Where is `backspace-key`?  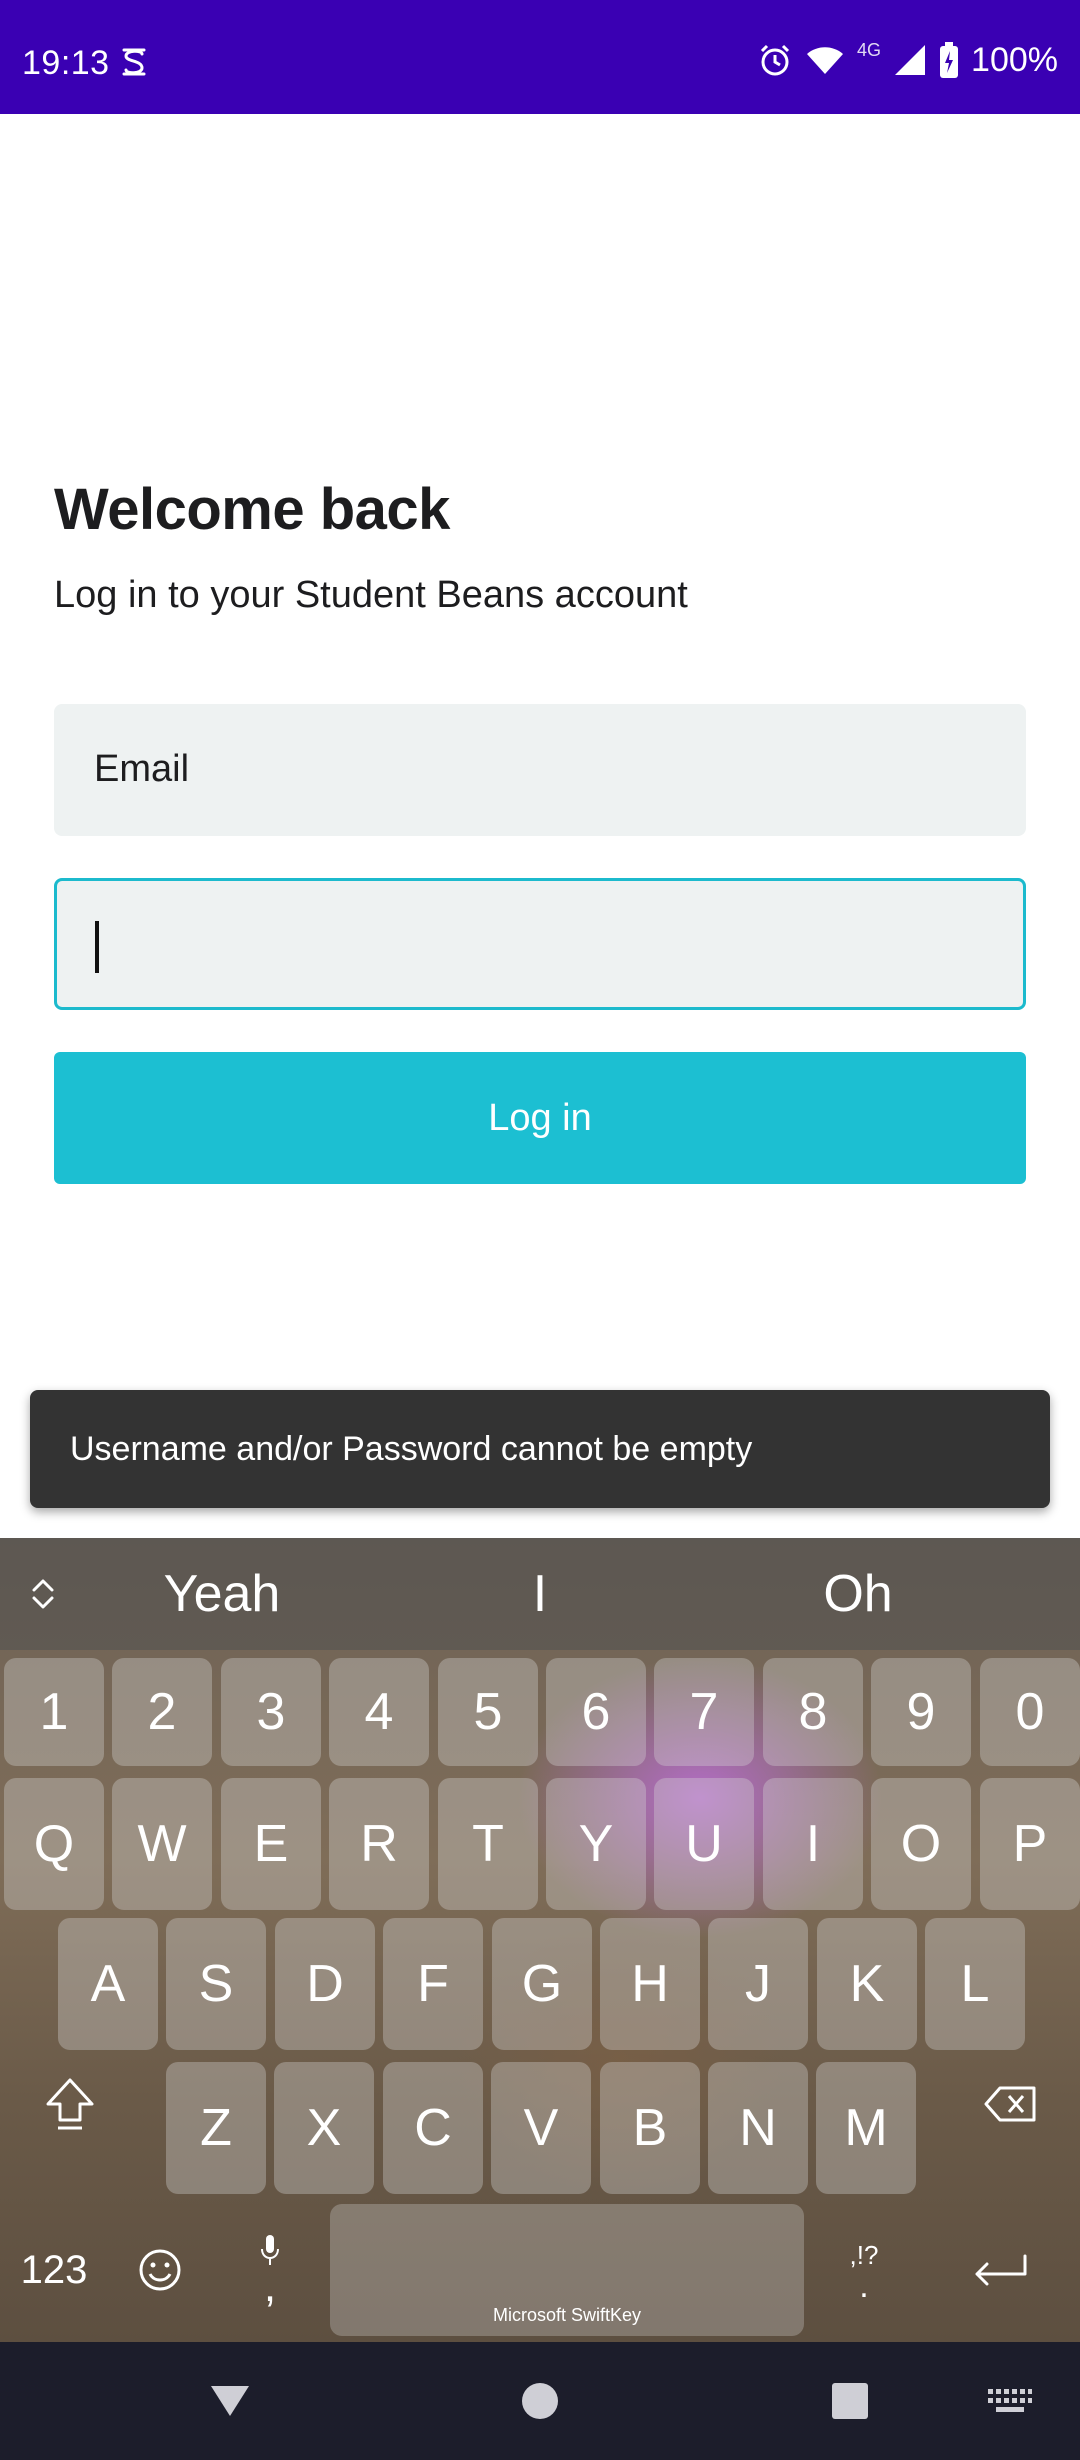 backspace-key is located at coordinates (1010, 2104).